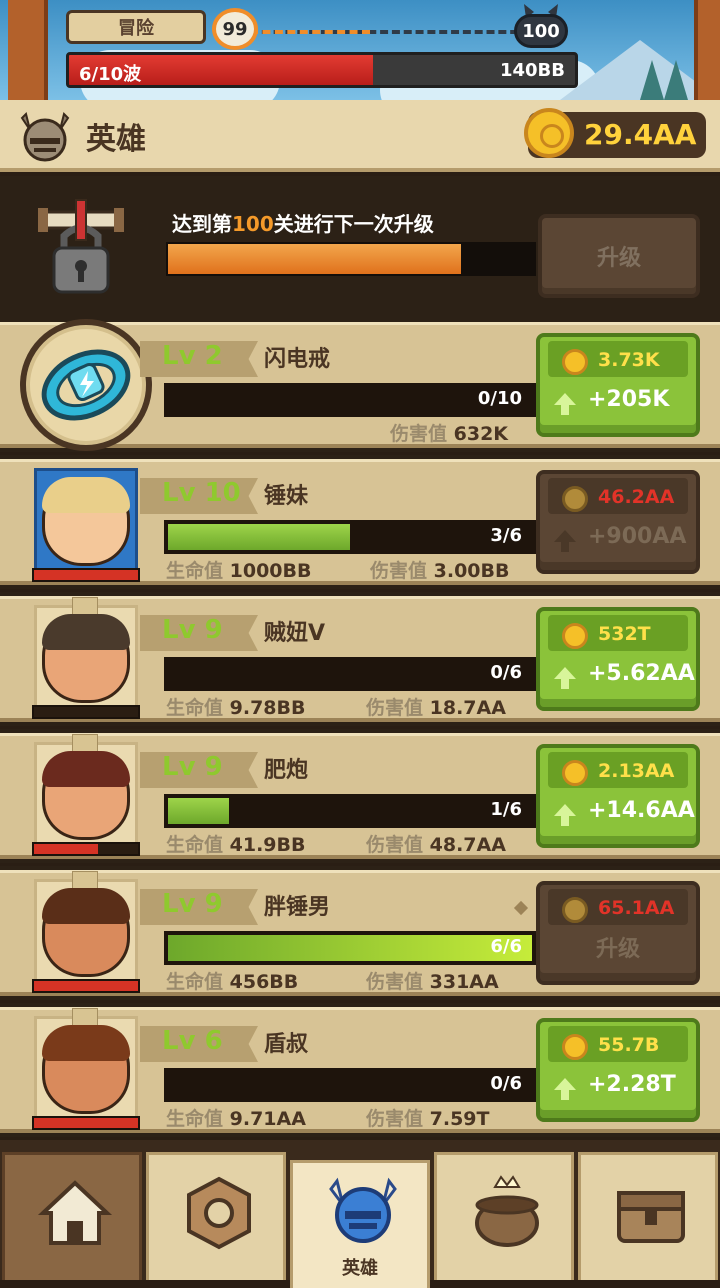 This screenshot has height=1288, width=720. Describe the element at coordinates (636, 771) in the screenshot. I see `upgrade-cost: 2.13AA` at that location.